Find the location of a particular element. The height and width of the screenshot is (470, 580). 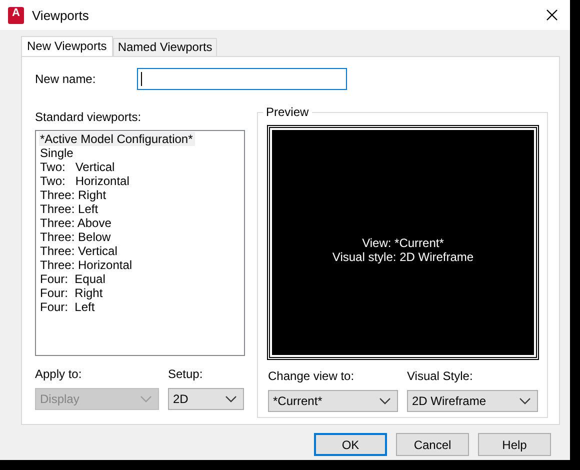

list-item: Four: Left is located at coordinates (68, 307).